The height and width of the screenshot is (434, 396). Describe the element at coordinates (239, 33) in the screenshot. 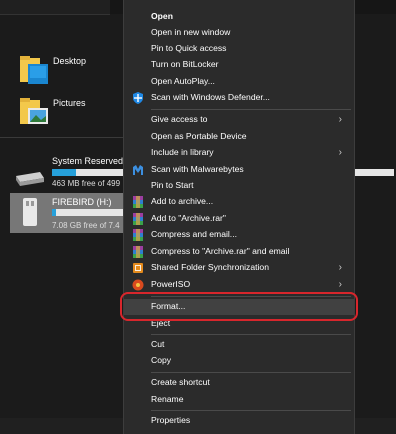

I see `menu-item-open-new-window: Open in new window` at that location.